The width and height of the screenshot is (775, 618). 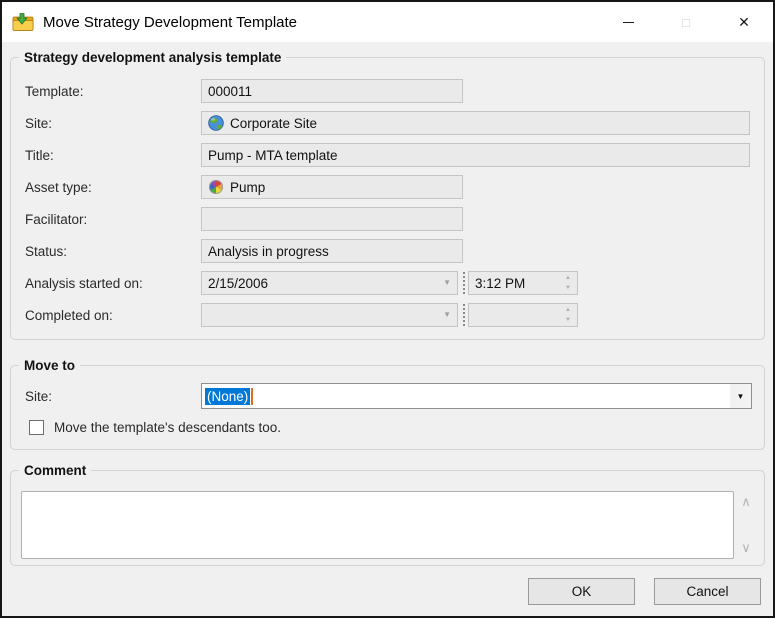 What do you see at coordinates (56, 219) in the screenshot?
I see `facilitator-label: Facilitator:` at bounding box center [56, 219].